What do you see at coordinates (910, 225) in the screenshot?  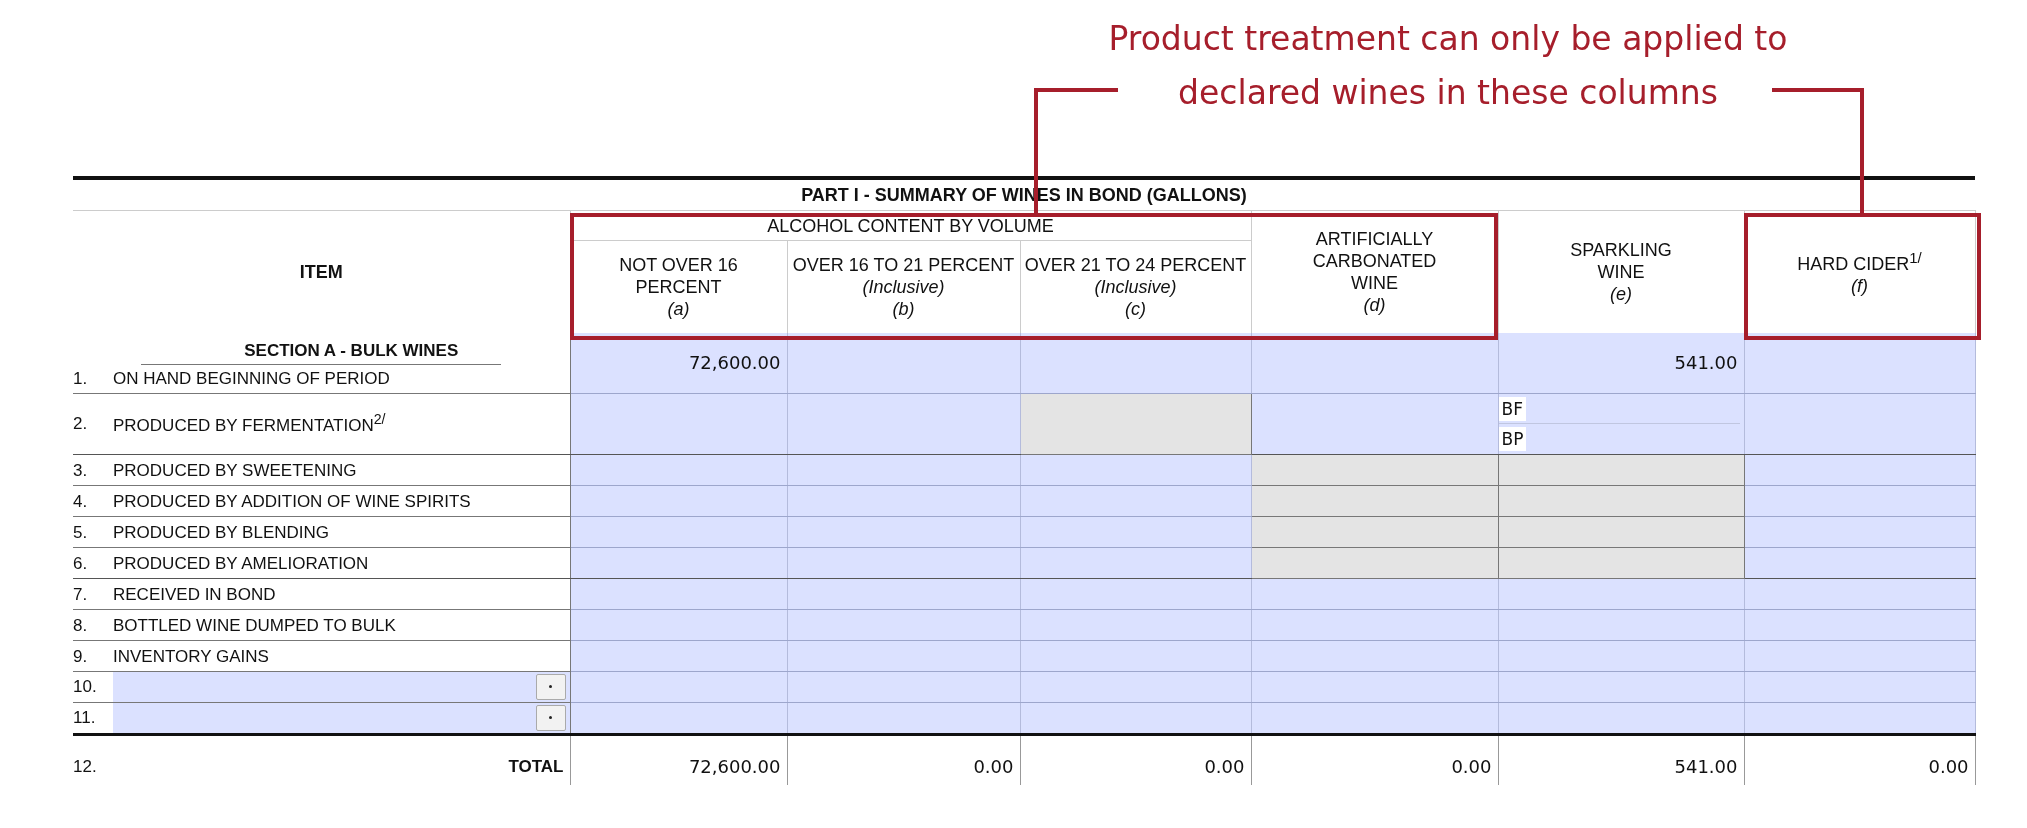 I see `column-group-header: ALCOHOL CONTENT BY VOLUME` at bounding box center [910, 225].